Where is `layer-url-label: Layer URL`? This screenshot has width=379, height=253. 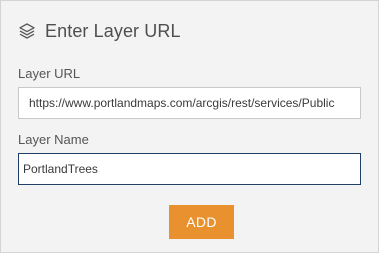 layer-url-label: Layer URL is located at coordinates (49, 73).